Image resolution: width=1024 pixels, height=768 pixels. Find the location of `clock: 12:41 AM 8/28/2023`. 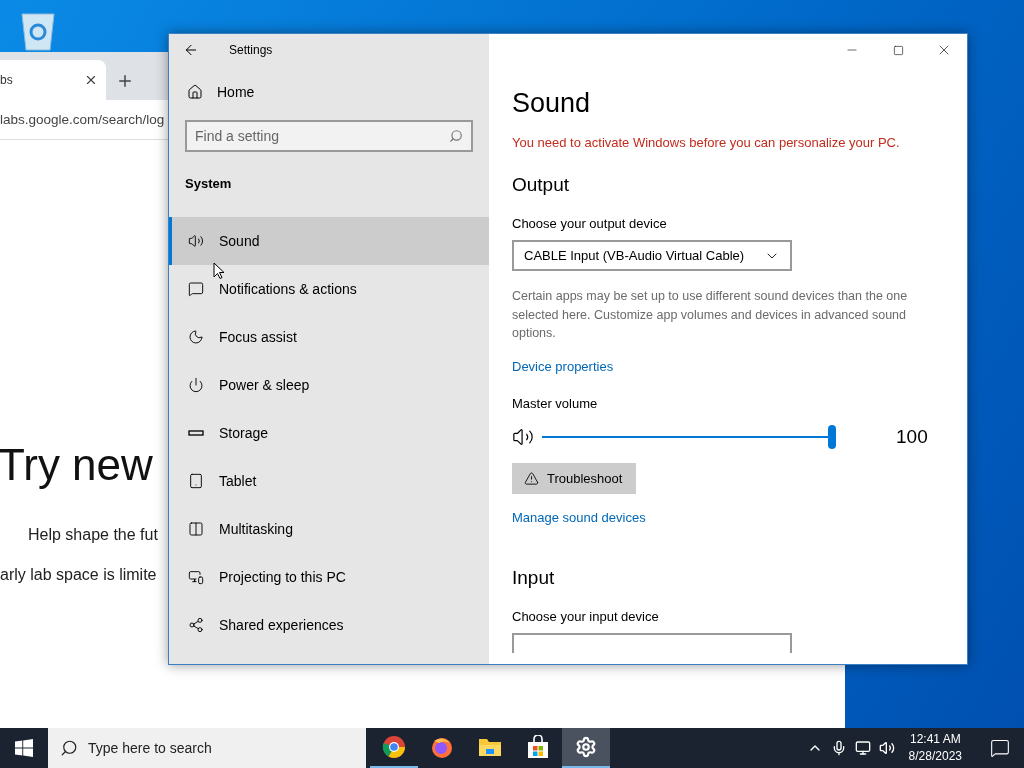

clock: 12:41 AM 8/28/2023 is located at coordinates (935, 748).